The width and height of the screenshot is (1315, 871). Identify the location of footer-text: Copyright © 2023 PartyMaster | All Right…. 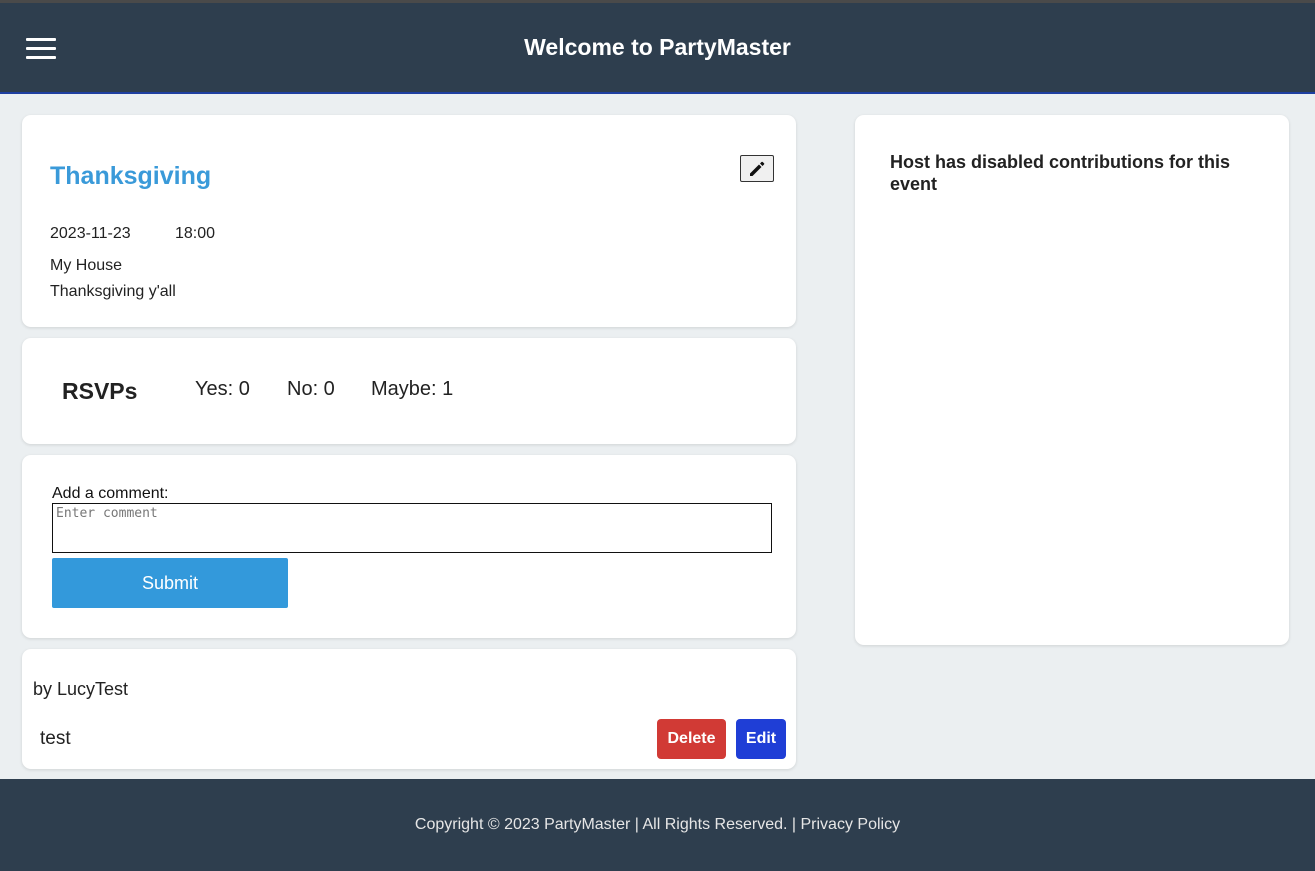
(657, 825).